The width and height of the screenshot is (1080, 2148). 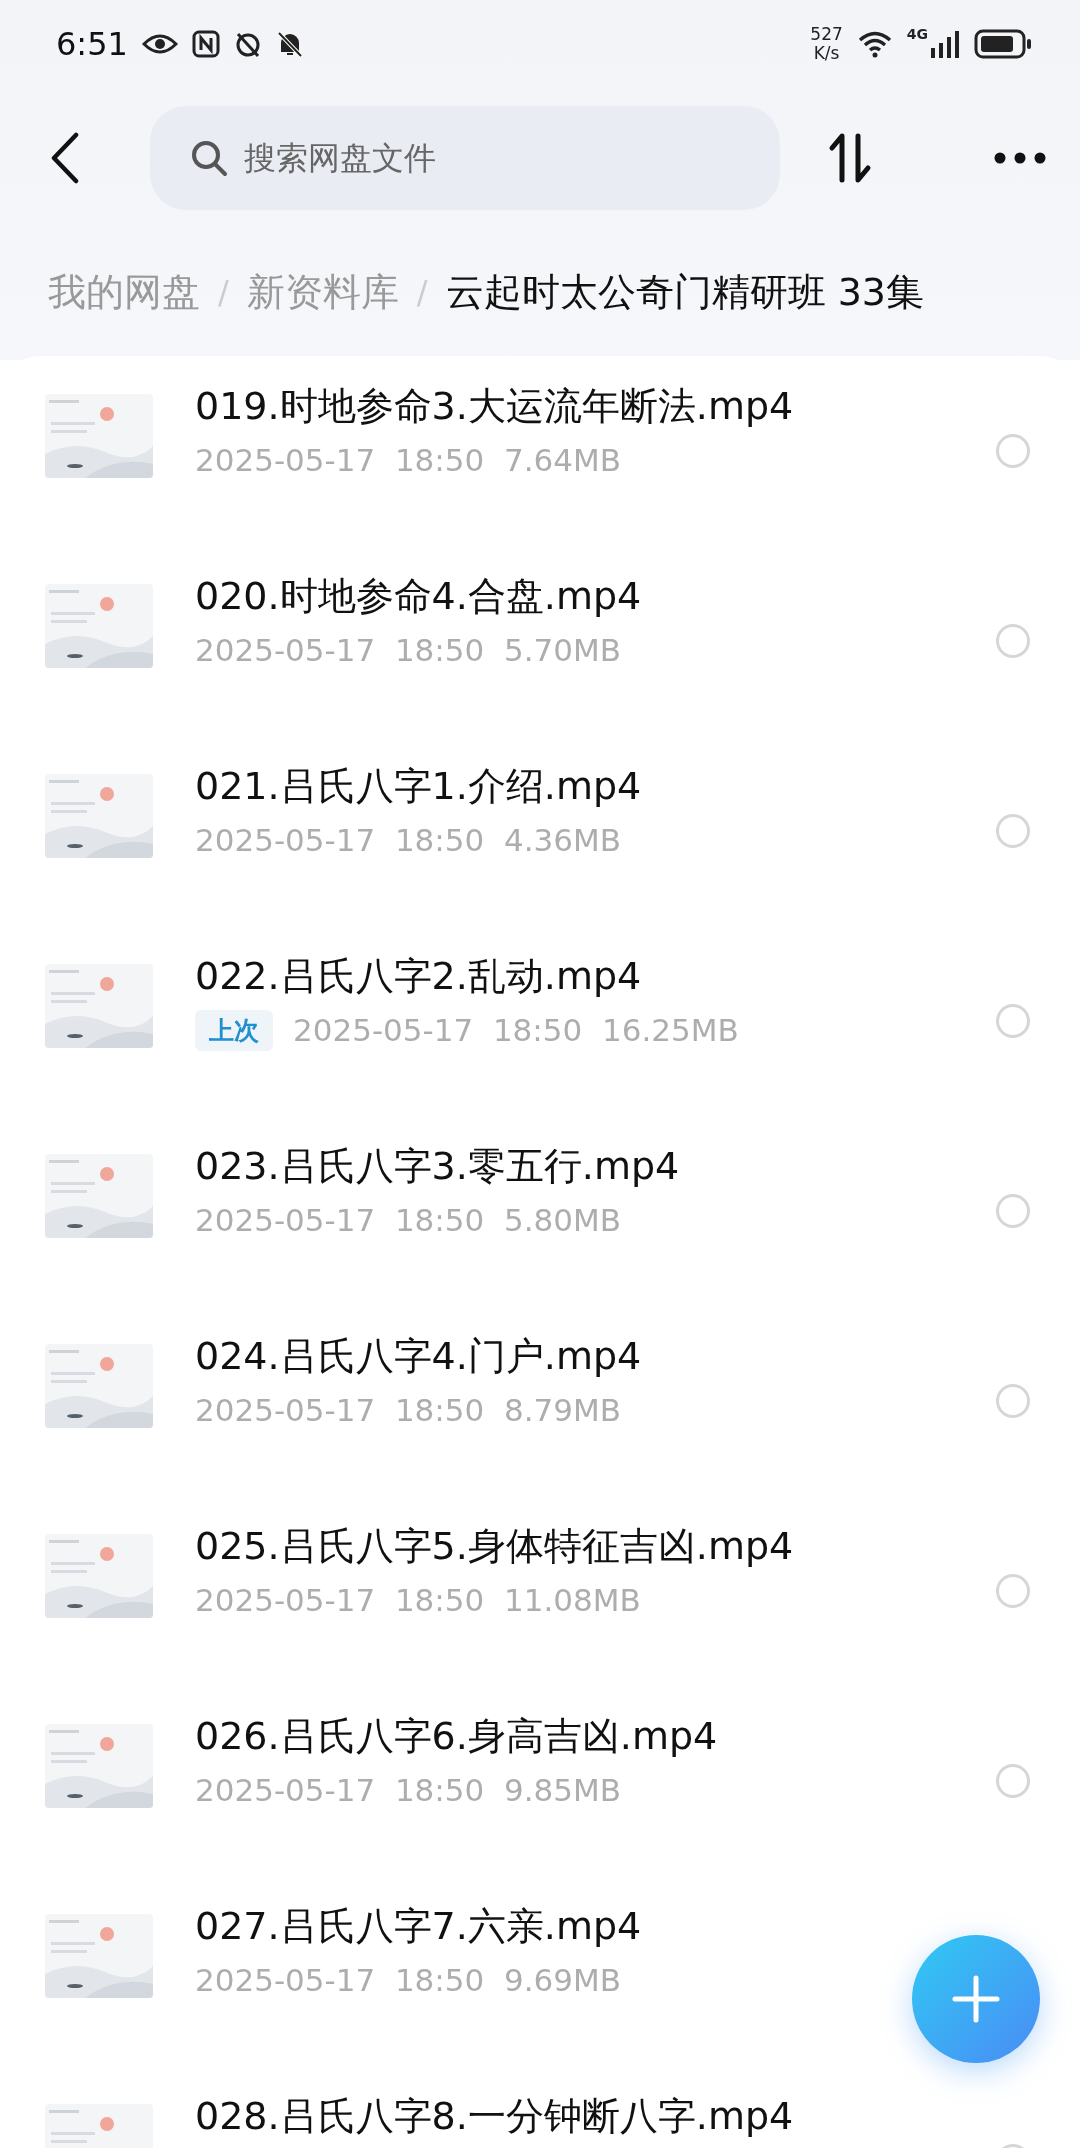 What do you see at coordinates (1003, 44) in the screenshot?
I see `battery-icon` at bounding box center [1003, 44].